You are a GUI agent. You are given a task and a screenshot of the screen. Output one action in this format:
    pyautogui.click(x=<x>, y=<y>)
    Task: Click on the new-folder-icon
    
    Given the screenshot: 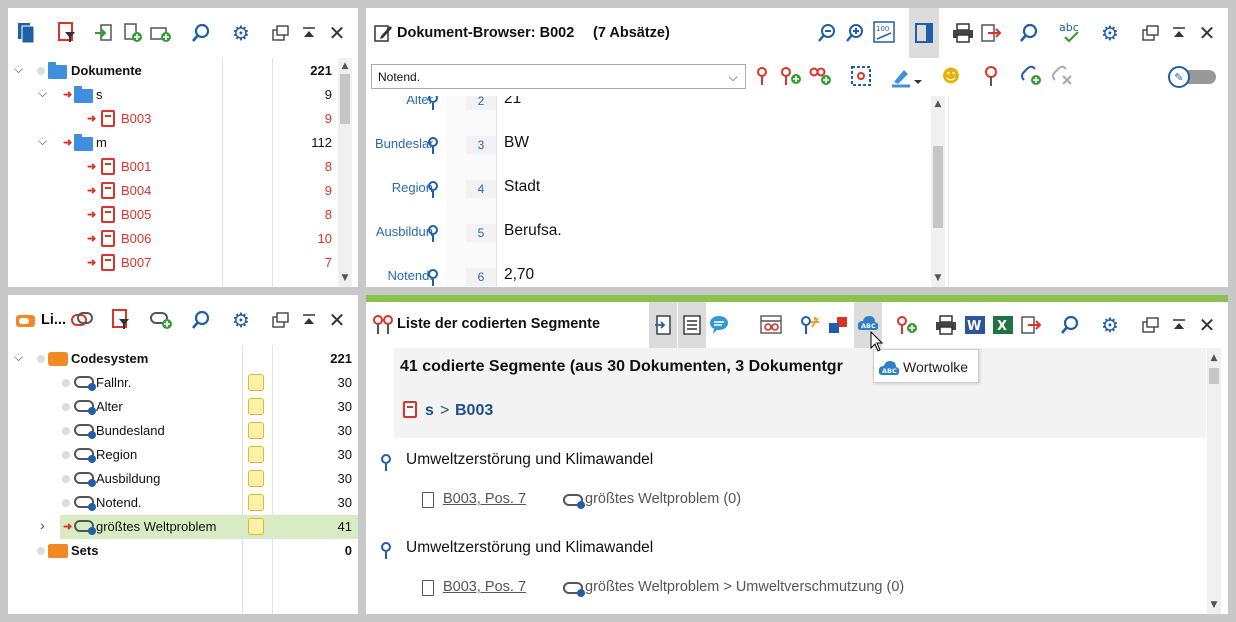 What is the action you would take?
    pyautogui.click(x=161, y=33)
    